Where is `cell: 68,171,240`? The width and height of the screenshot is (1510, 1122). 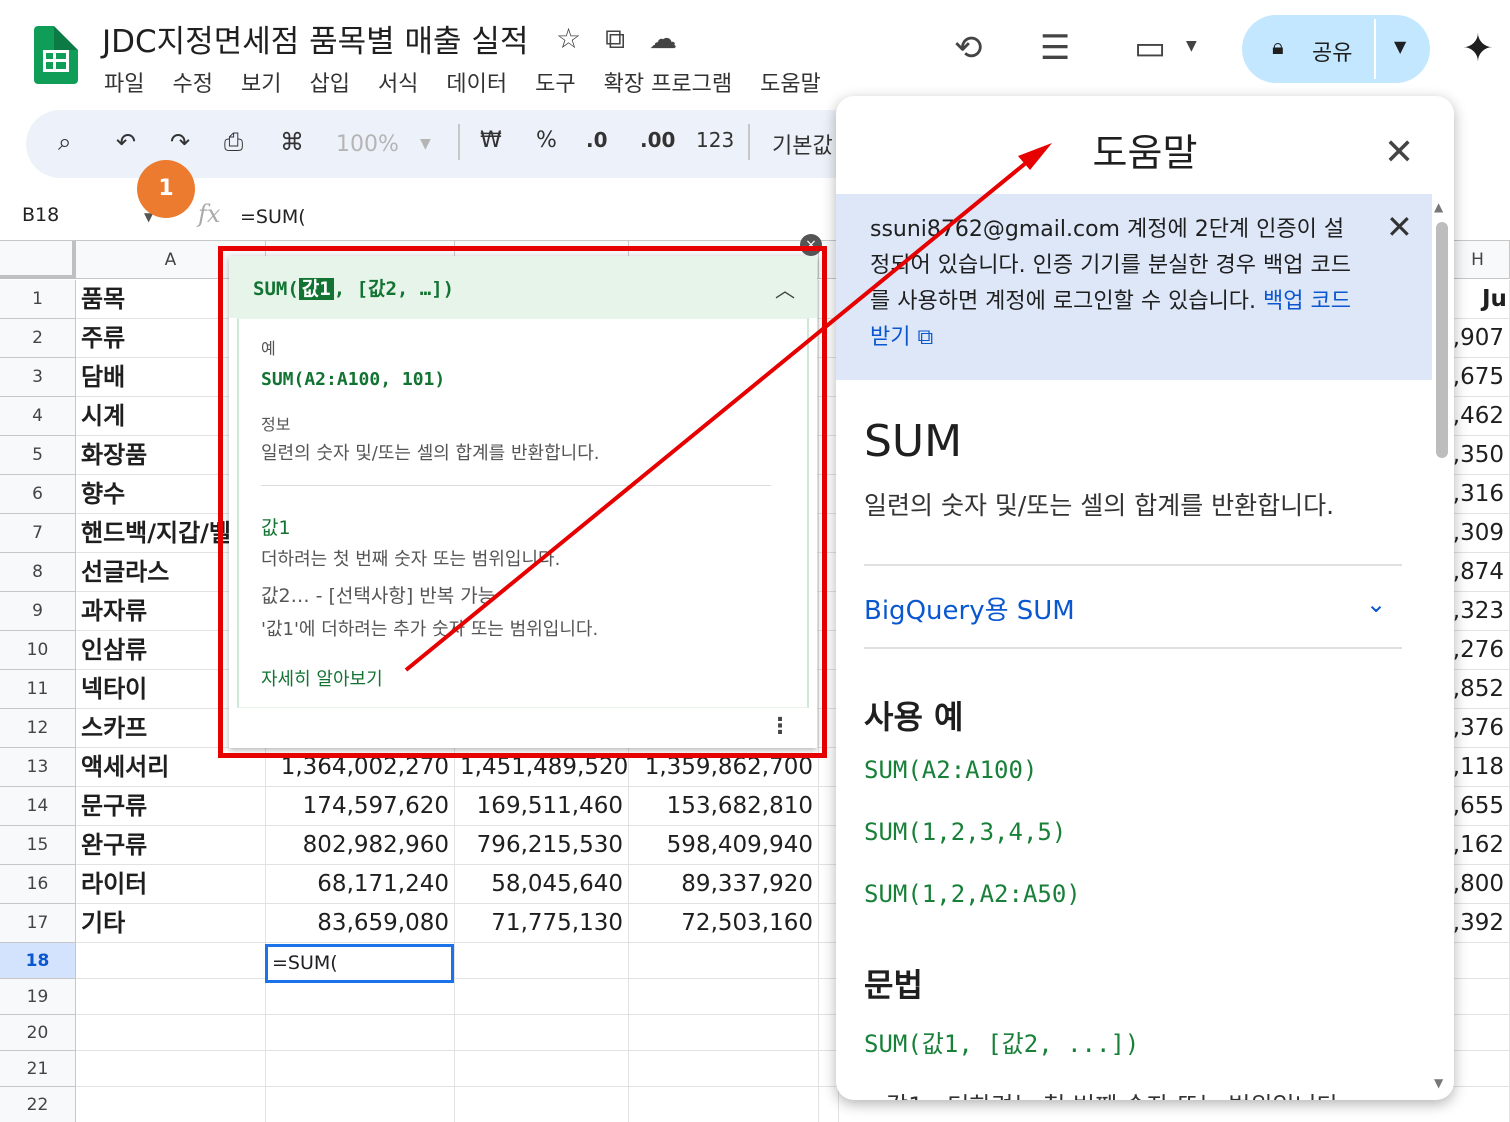
cell: 68,171,240 is located at coordinates (360, 884).